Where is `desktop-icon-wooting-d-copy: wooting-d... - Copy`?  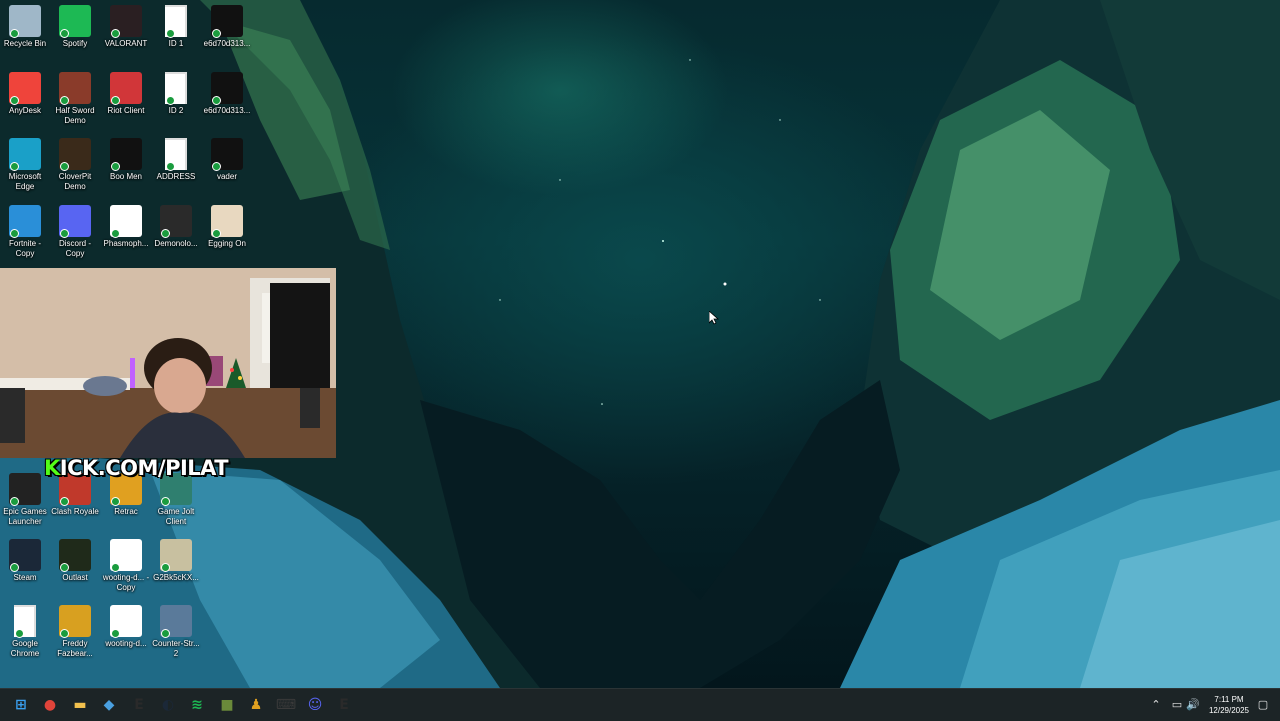
desktop-icon-wooting-d-copy: wooting-d... - Copy is located at coordinates (126, 563).